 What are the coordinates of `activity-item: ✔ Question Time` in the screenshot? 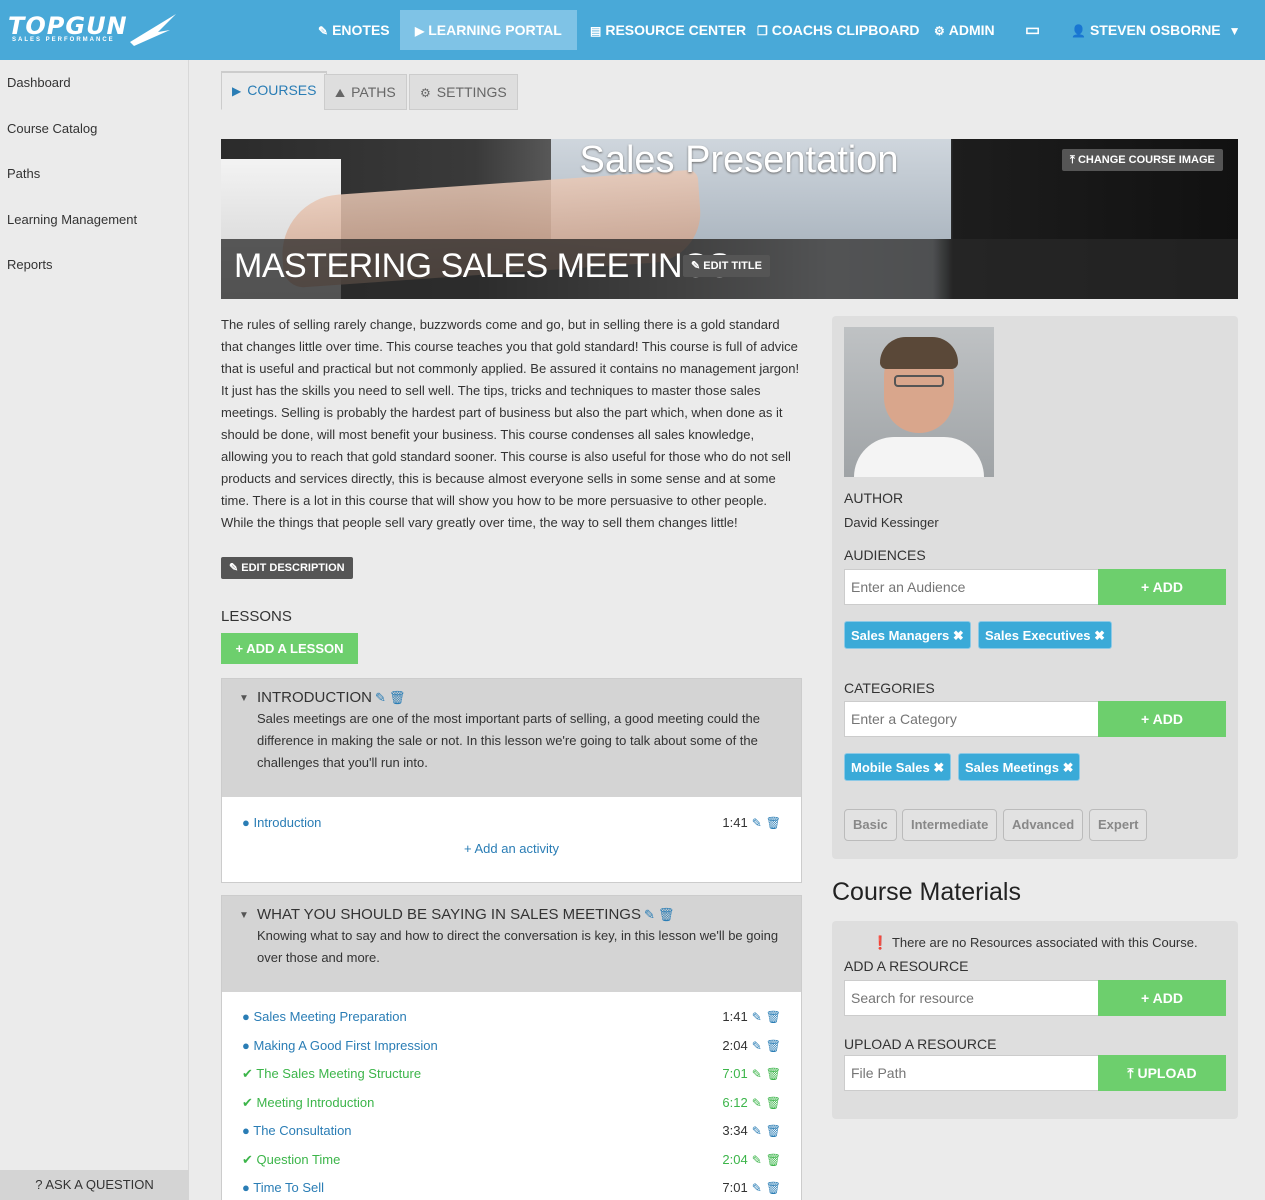 It's located at (291, 1160).